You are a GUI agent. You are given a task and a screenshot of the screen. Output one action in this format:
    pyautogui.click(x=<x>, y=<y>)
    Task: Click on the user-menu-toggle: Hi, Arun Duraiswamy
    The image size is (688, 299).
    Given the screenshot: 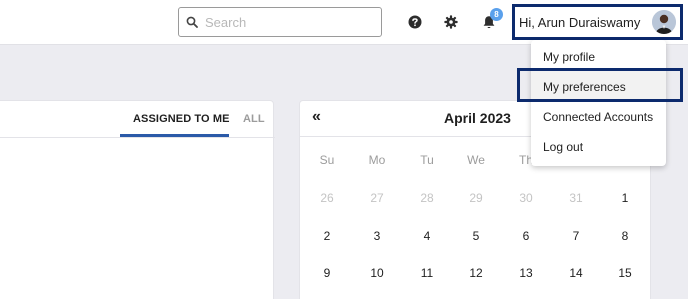 What is the action you would take?
    pyautogui.click(x=597, y=22)
    